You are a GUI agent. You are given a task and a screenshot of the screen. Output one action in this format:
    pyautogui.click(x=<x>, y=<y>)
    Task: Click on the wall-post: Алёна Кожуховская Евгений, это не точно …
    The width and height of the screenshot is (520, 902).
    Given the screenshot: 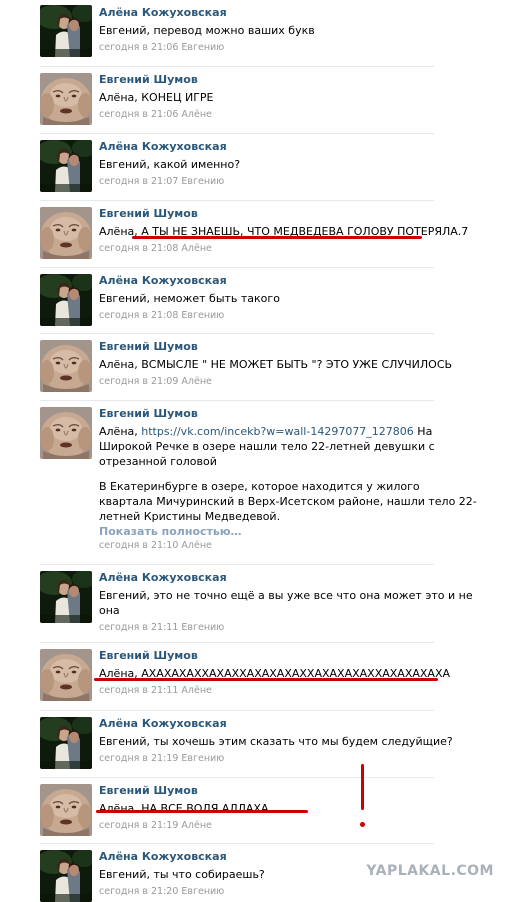 What is the action you would take?
    pyautogui.click(x=256, y=603)
    